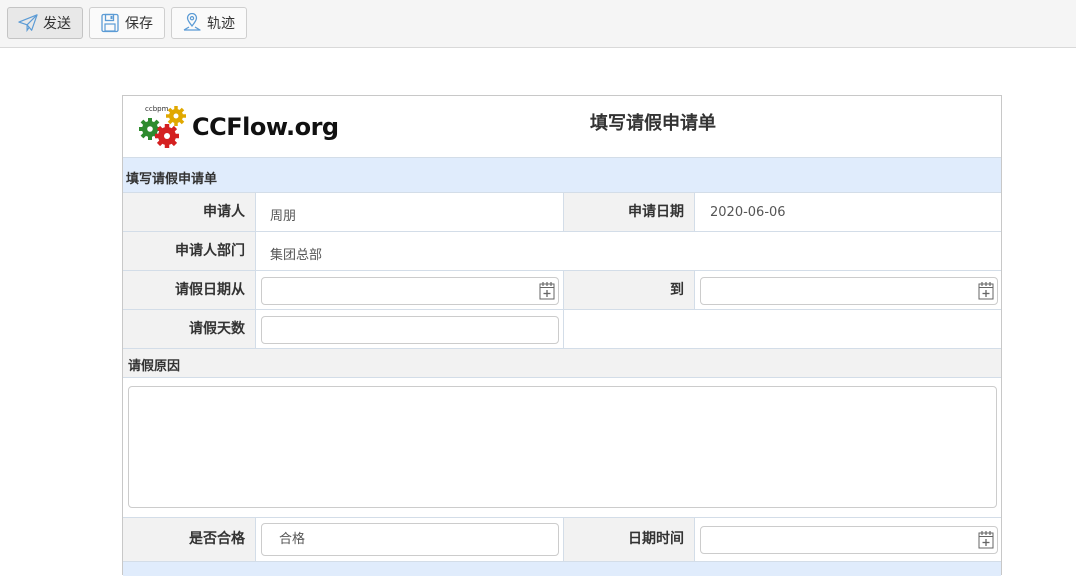 The height and width of the screenshot is (576, 1076). Describe the element at coordinates (189, 290) in the screenshot. I see `leave-from-label: 请假日期从` at that location.